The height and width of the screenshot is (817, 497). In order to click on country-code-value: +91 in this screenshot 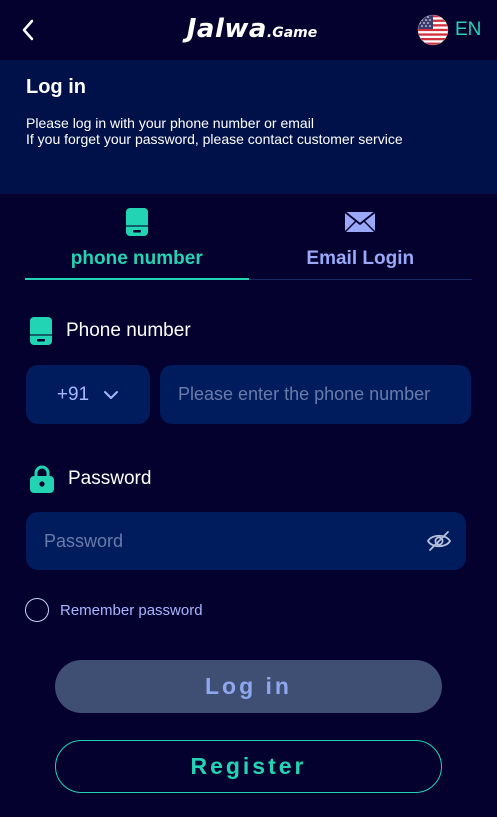, I will do `click(73, 394)`.